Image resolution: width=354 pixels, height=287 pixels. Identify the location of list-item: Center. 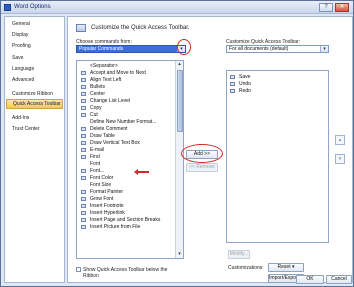
(125, 94).